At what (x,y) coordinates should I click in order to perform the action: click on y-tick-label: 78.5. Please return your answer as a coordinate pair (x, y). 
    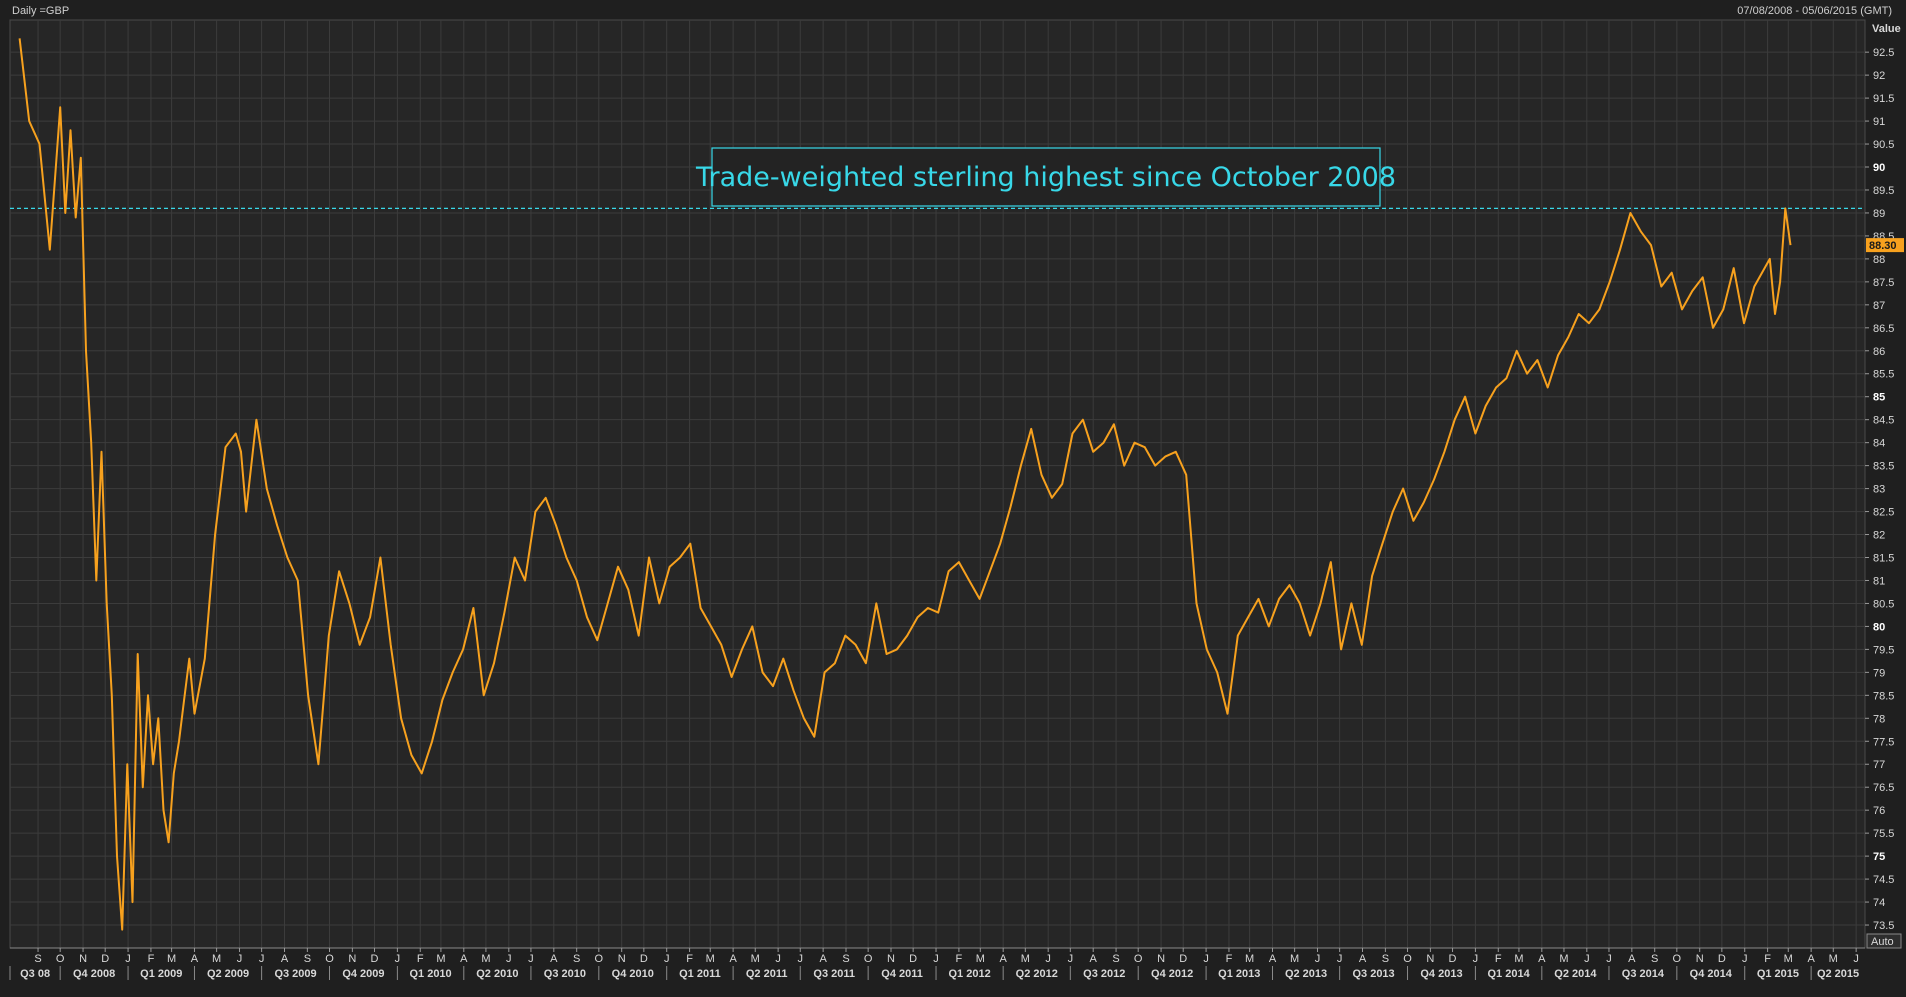
    Looking at the image, I should click on (1883, 696).